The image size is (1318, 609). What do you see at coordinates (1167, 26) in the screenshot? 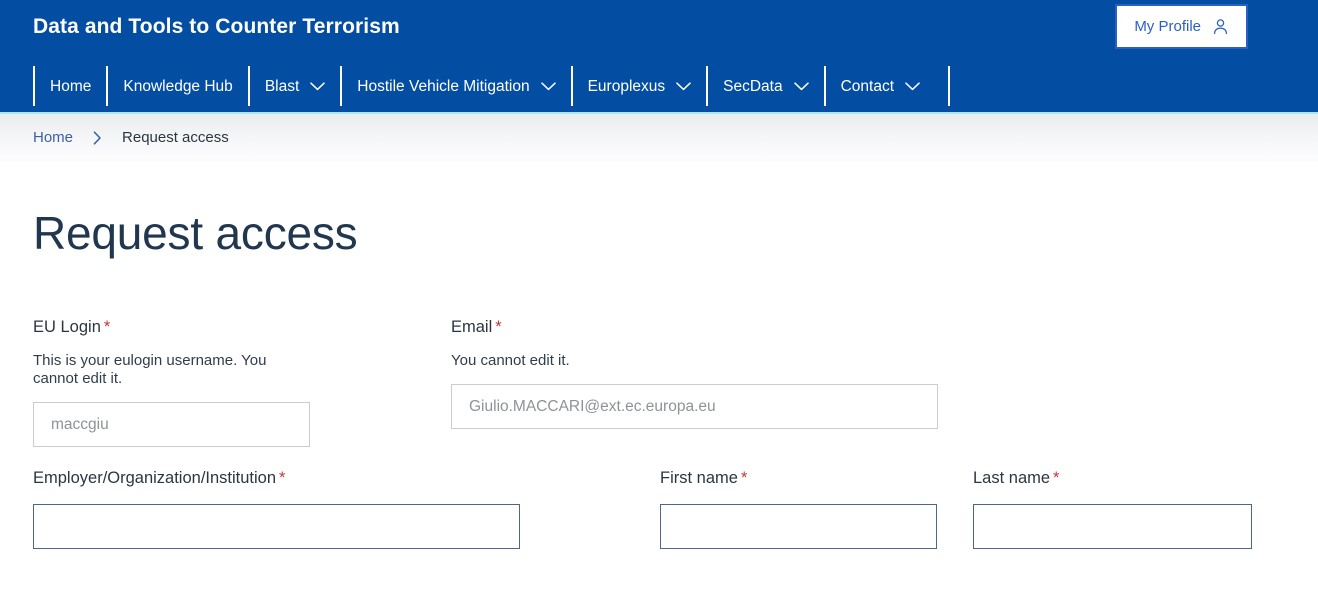
I see `my-profile-label: My Profile` at bounding box center [1167, 26].